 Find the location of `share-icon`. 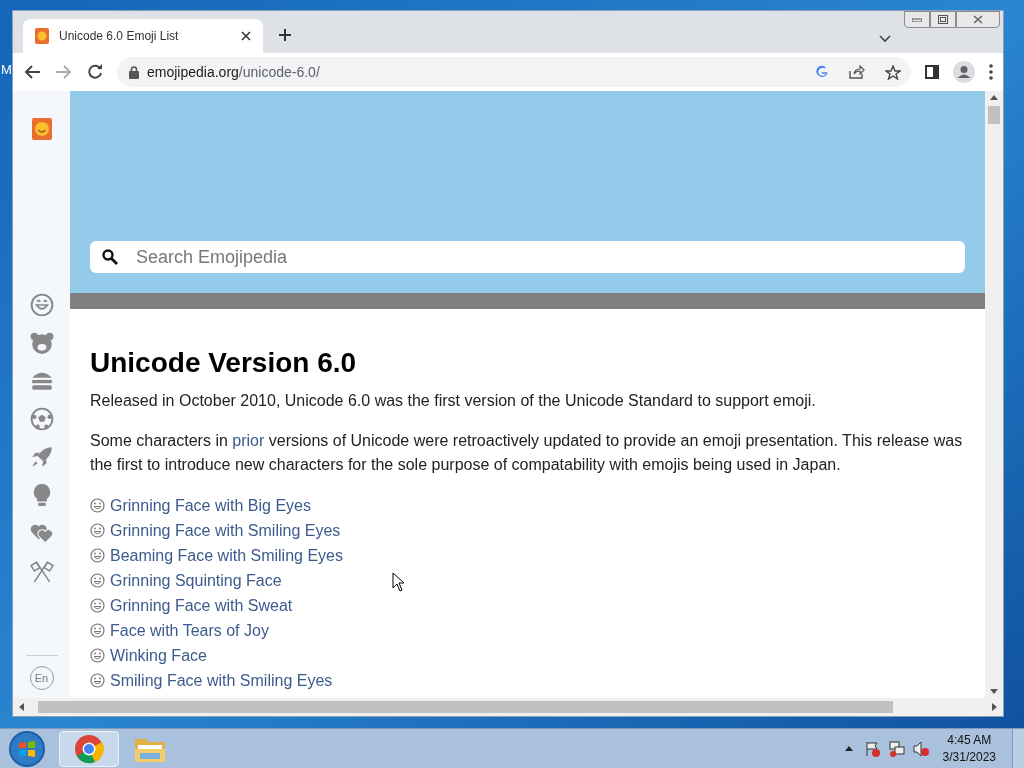

share-icon is located at coordinates (857, 72).